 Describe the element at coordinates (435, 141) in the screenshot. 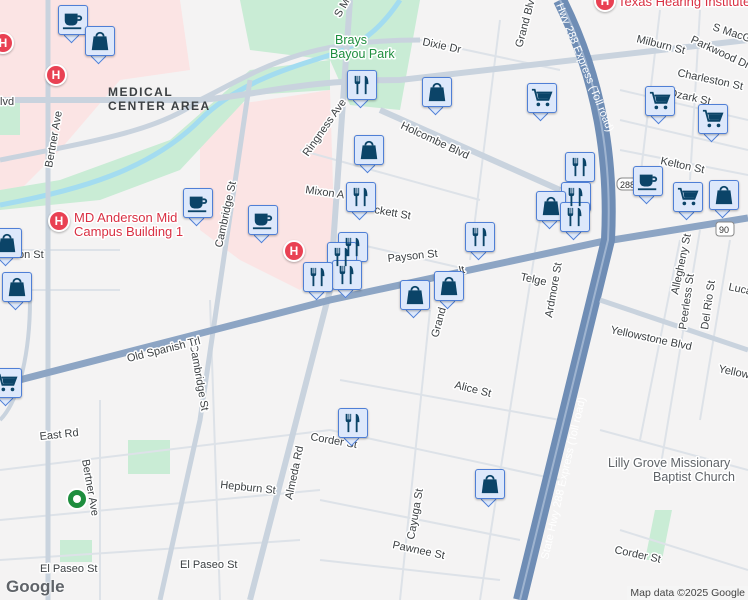

I see `svg-text: Holcombe Blvd` at that location.